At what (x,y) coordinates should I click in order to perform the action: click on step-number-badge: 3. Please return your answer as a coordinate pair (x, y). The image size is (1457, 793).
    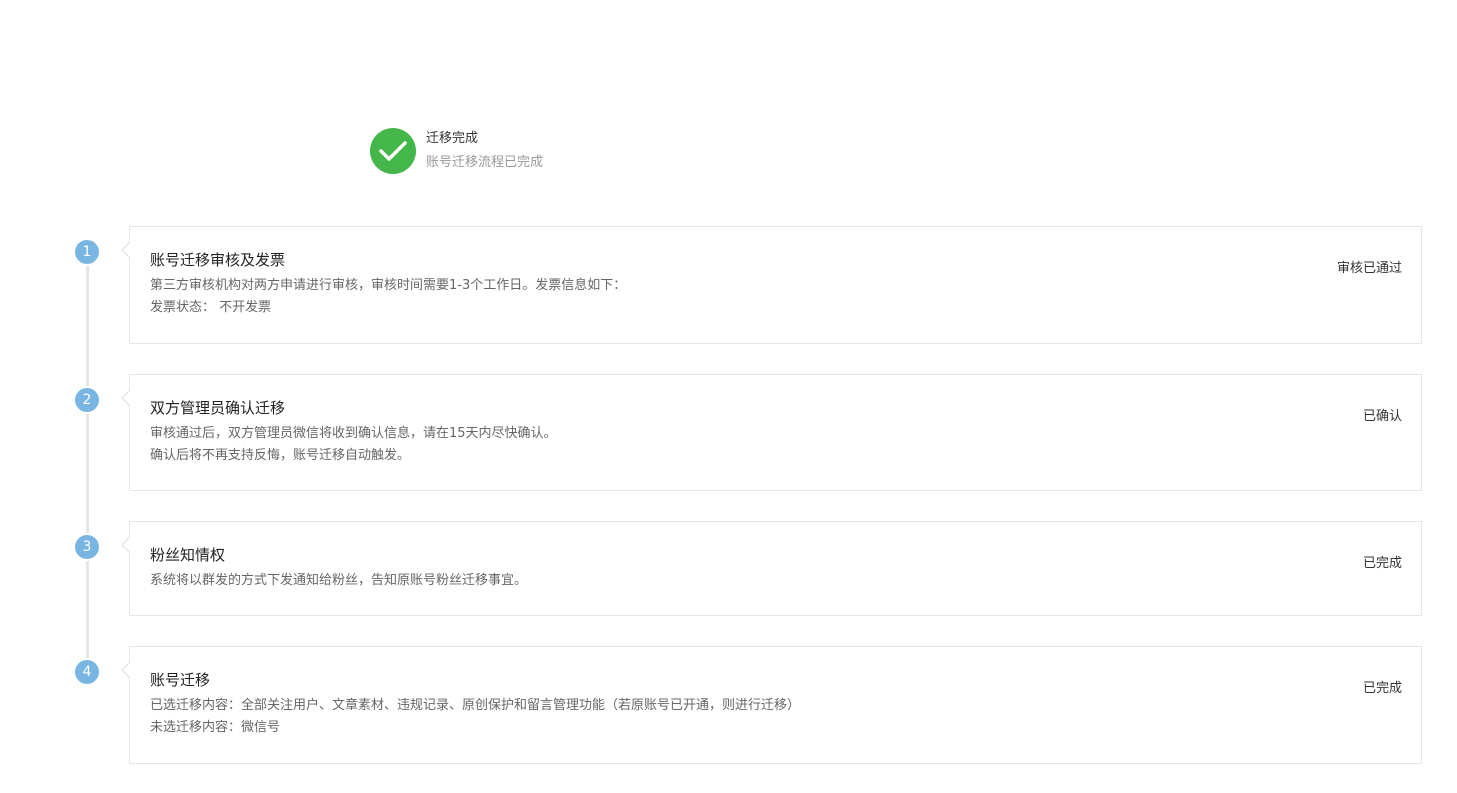
    Looking at the image, I should click on (87, 547).